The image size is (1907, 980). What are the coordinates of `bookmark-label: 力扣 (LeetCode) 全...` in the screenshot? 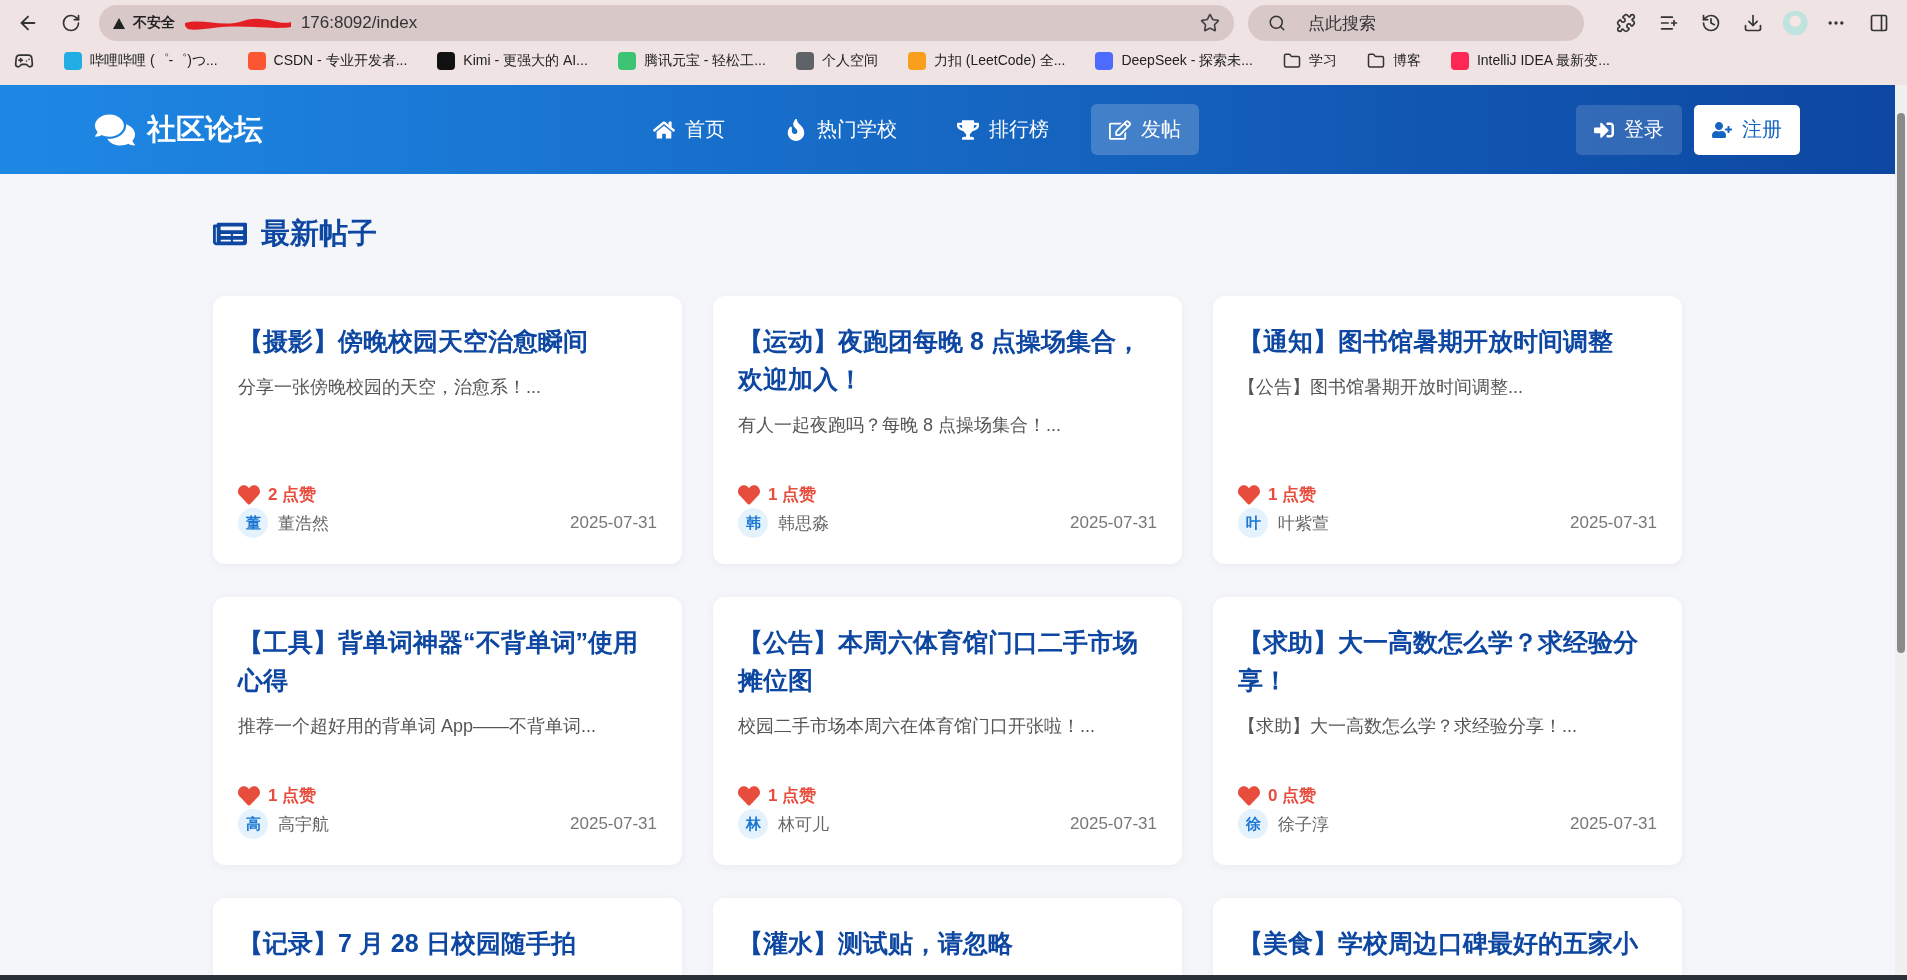 It's located at (999, 60).